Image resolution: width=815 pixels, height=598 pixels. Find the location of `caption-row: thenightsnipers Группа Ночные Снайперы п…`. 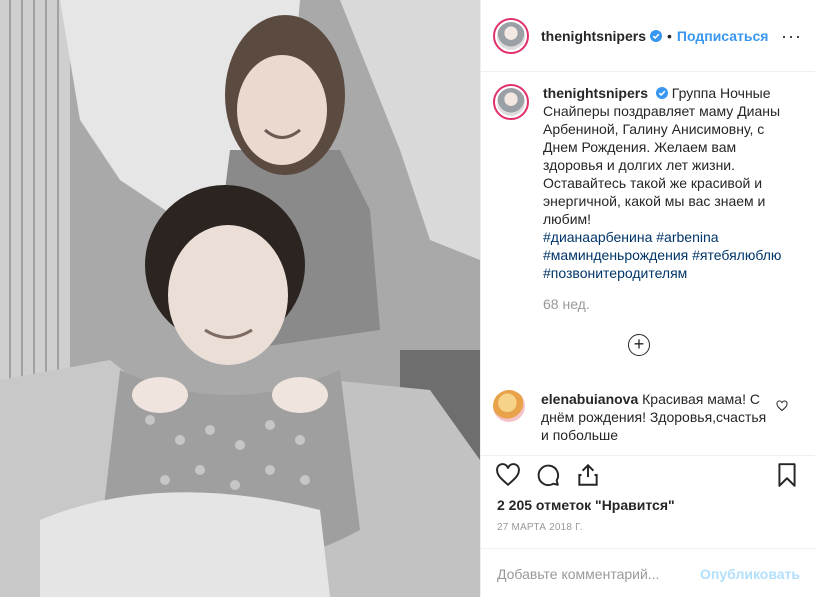

caption-row: thenightsnipers Группа Ночные Снайперы п… is located at coordinates (646, 183).